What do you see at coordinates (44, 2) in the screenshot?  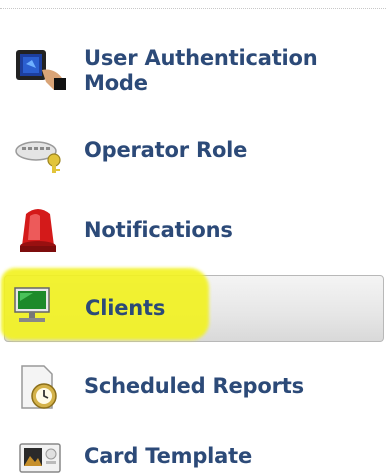 I see `partial-icon` at bounding box center [44, 2].